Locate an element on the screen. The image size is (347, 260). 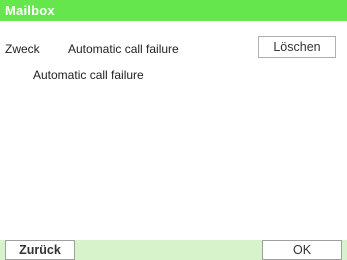
title-bar: Mailbox is located at coordinates (173, 10).